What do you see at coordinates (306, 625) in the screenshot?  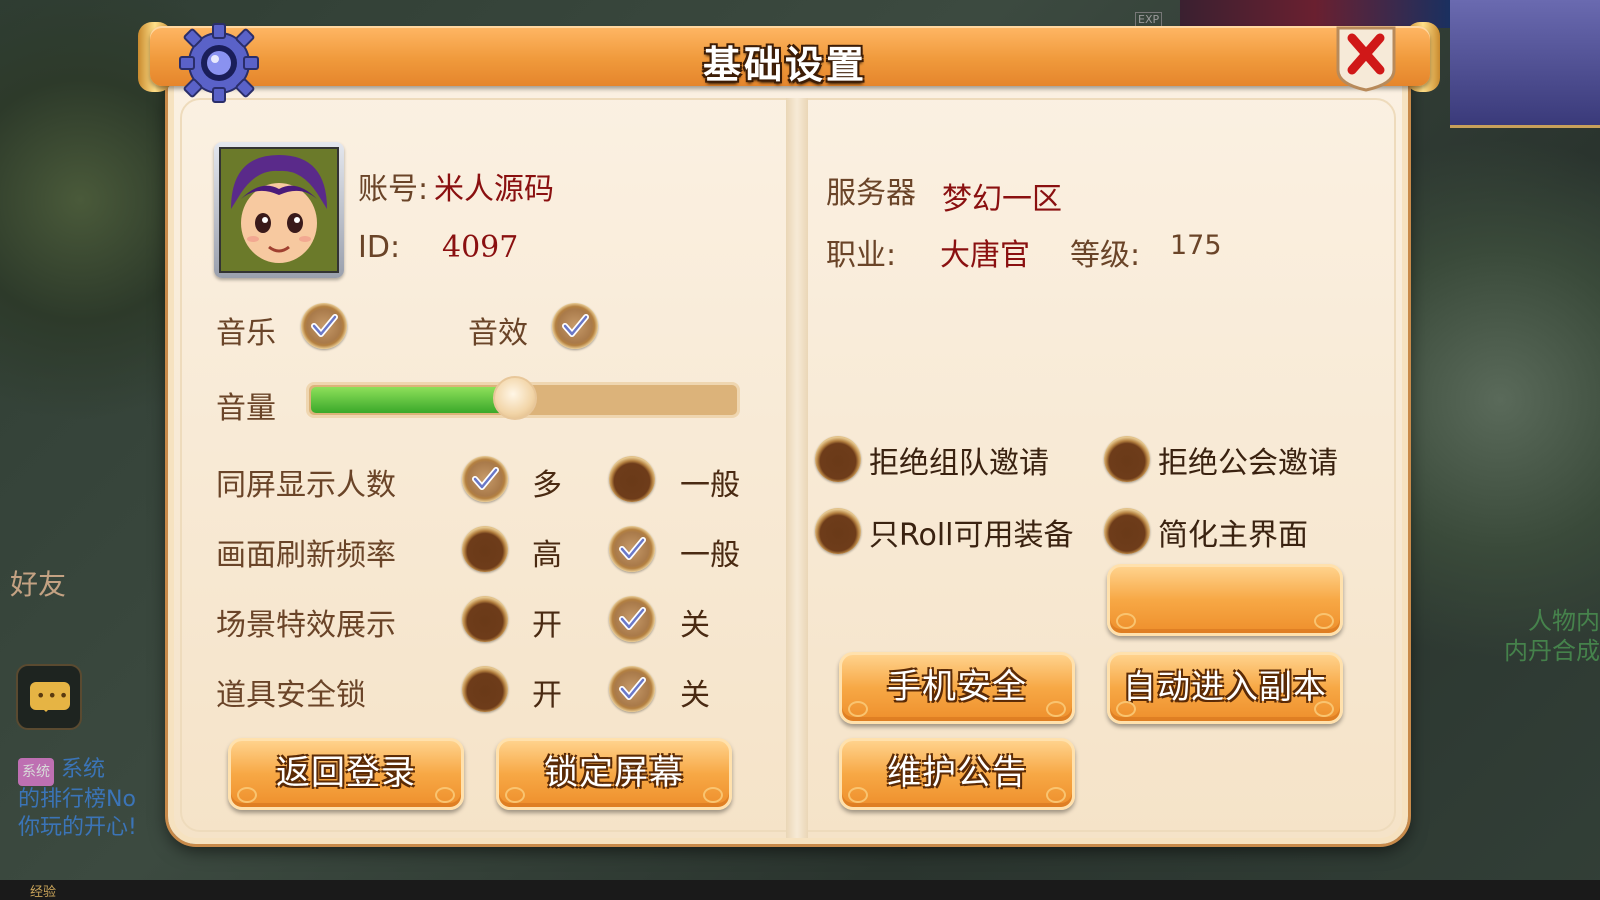 I see `setting-row-label: 场景特效展示` at bounding box center [306, 625].